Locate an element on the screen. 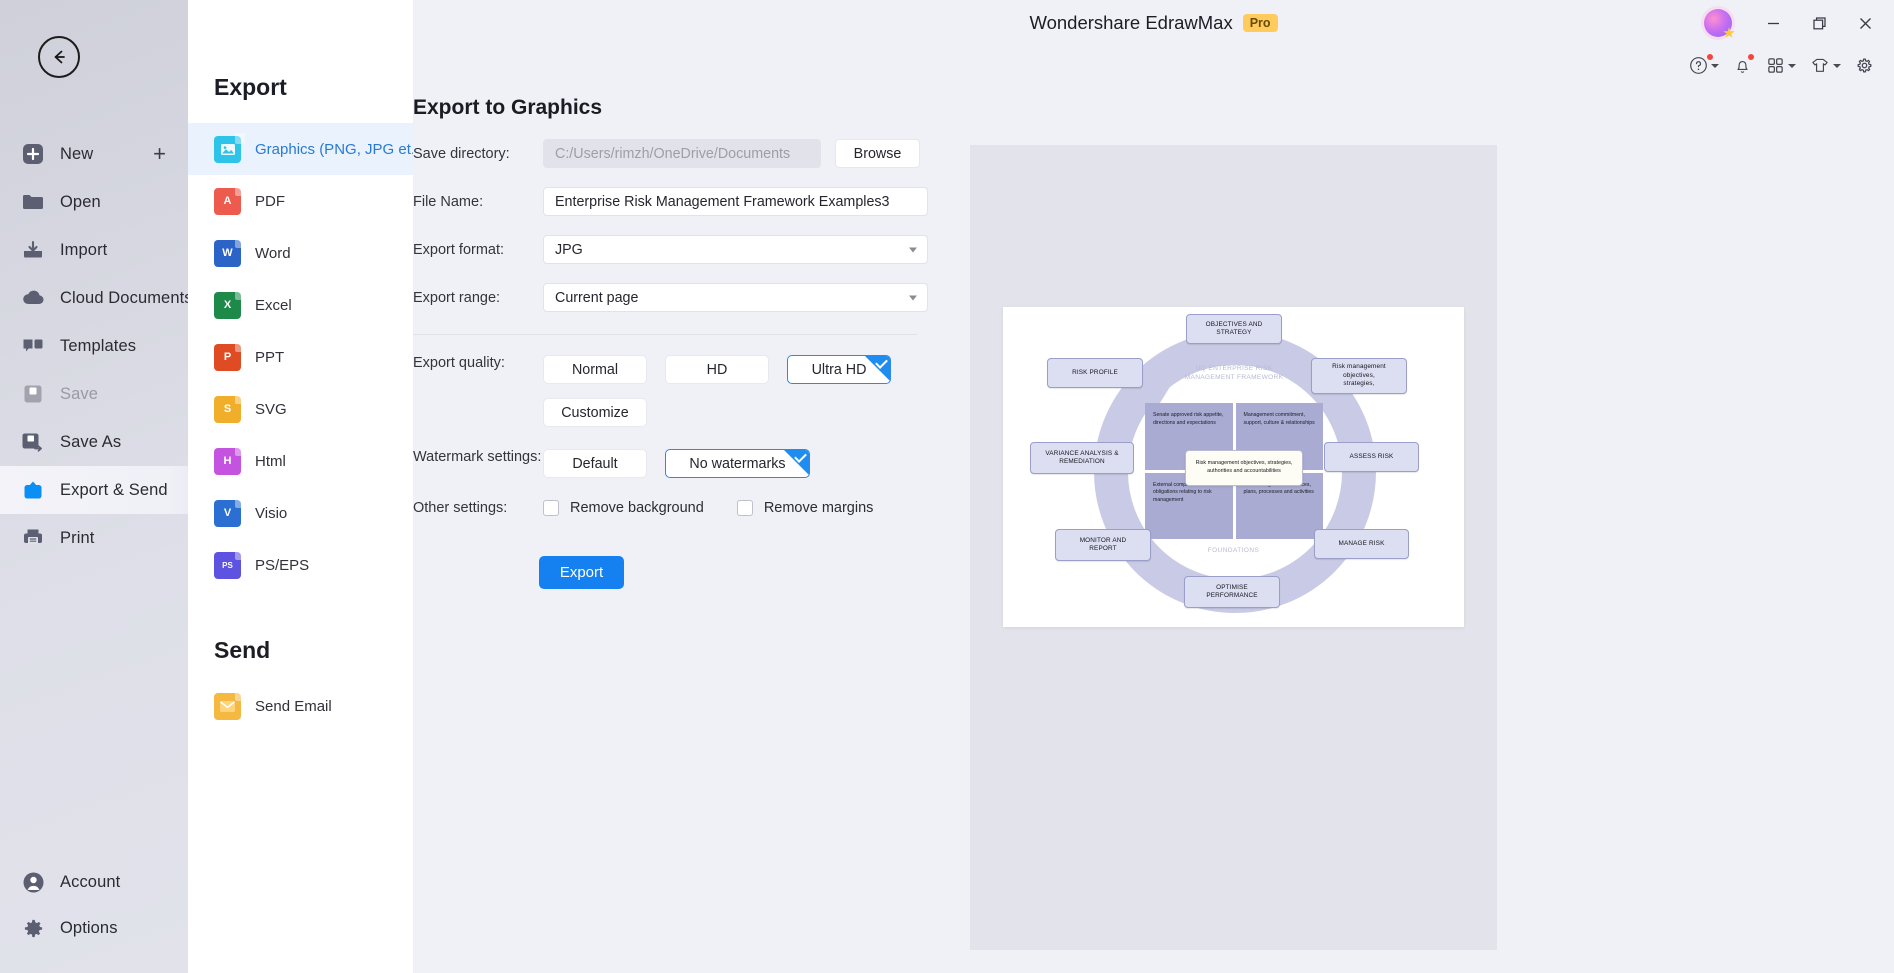 This screenshot has height=973, width=1894. remove-background-checkbox is located at coordinates (551, 508).